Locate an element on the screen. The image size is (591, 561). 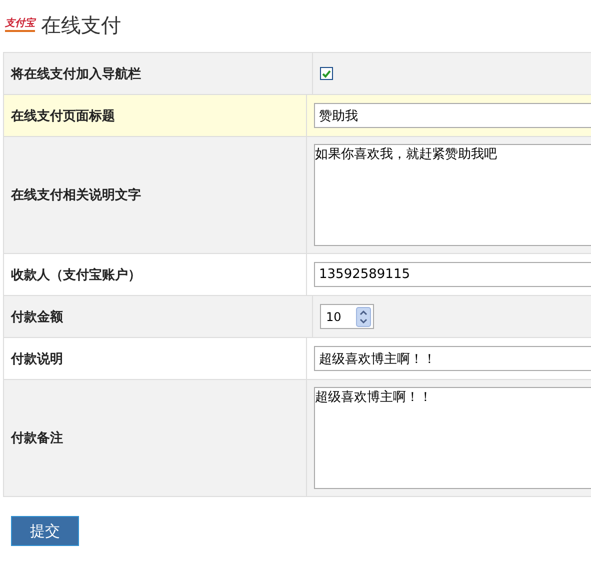
field-label: 付款说明 is located at coordinates (37, 359).